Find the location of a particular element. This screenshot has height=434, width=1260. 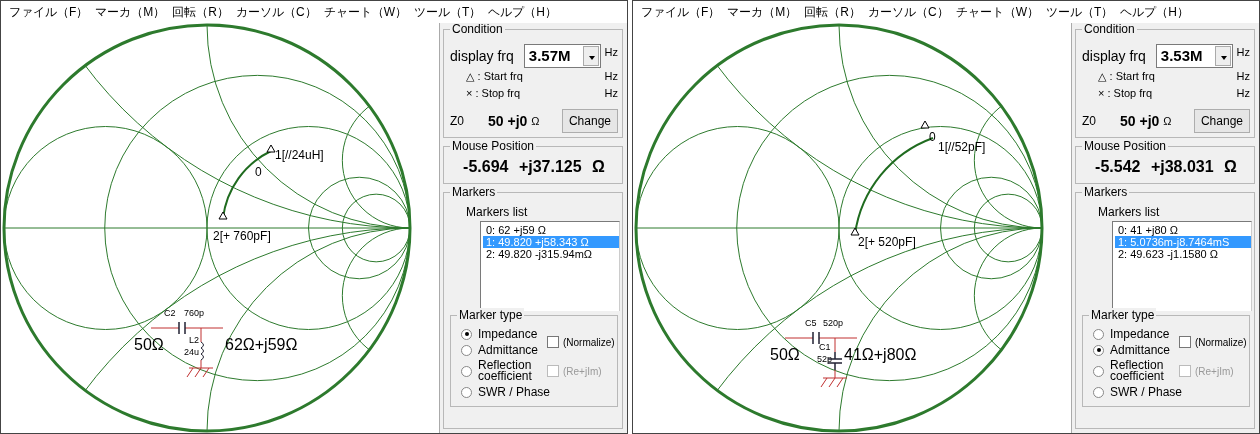

component-name: L2 is located at coordinates (194, 340).